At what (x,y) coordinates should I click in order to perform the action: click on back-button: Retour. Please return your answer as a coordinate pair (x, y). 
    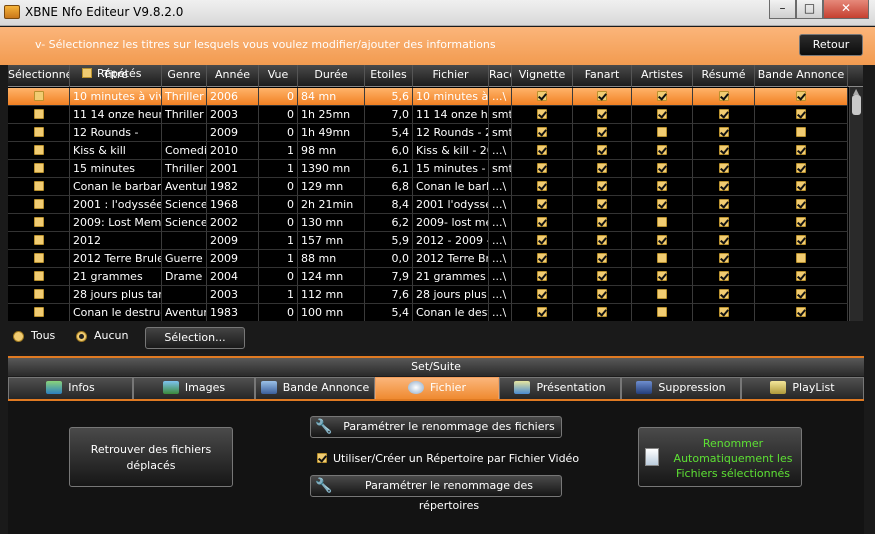
    Looking at the image, I should click on (831, 45).